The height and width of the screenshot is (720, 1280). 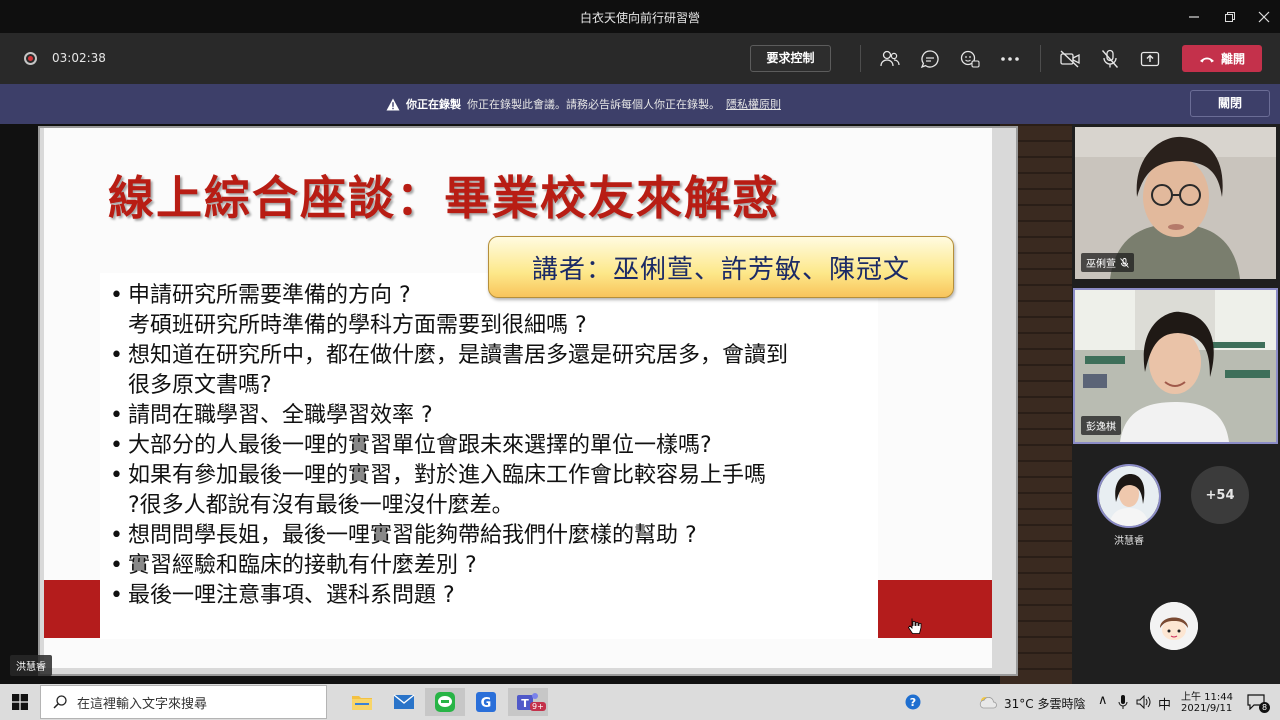 What do you see at coordinates (1206, 59) in the screenshot?
I see `hang-up-icon` at bounding box center [1206, 59].